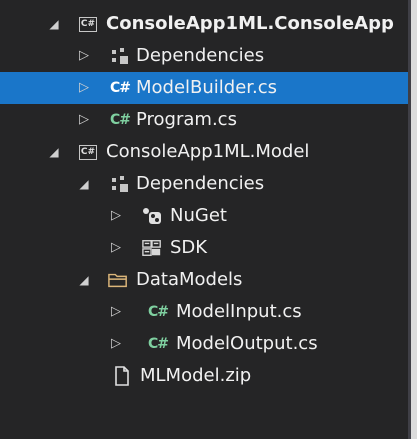 The height and width of the screenshot is (439, 417). I want to click on tree-item-mlmodel-zip: MLModel.zip, so click(204, 376).